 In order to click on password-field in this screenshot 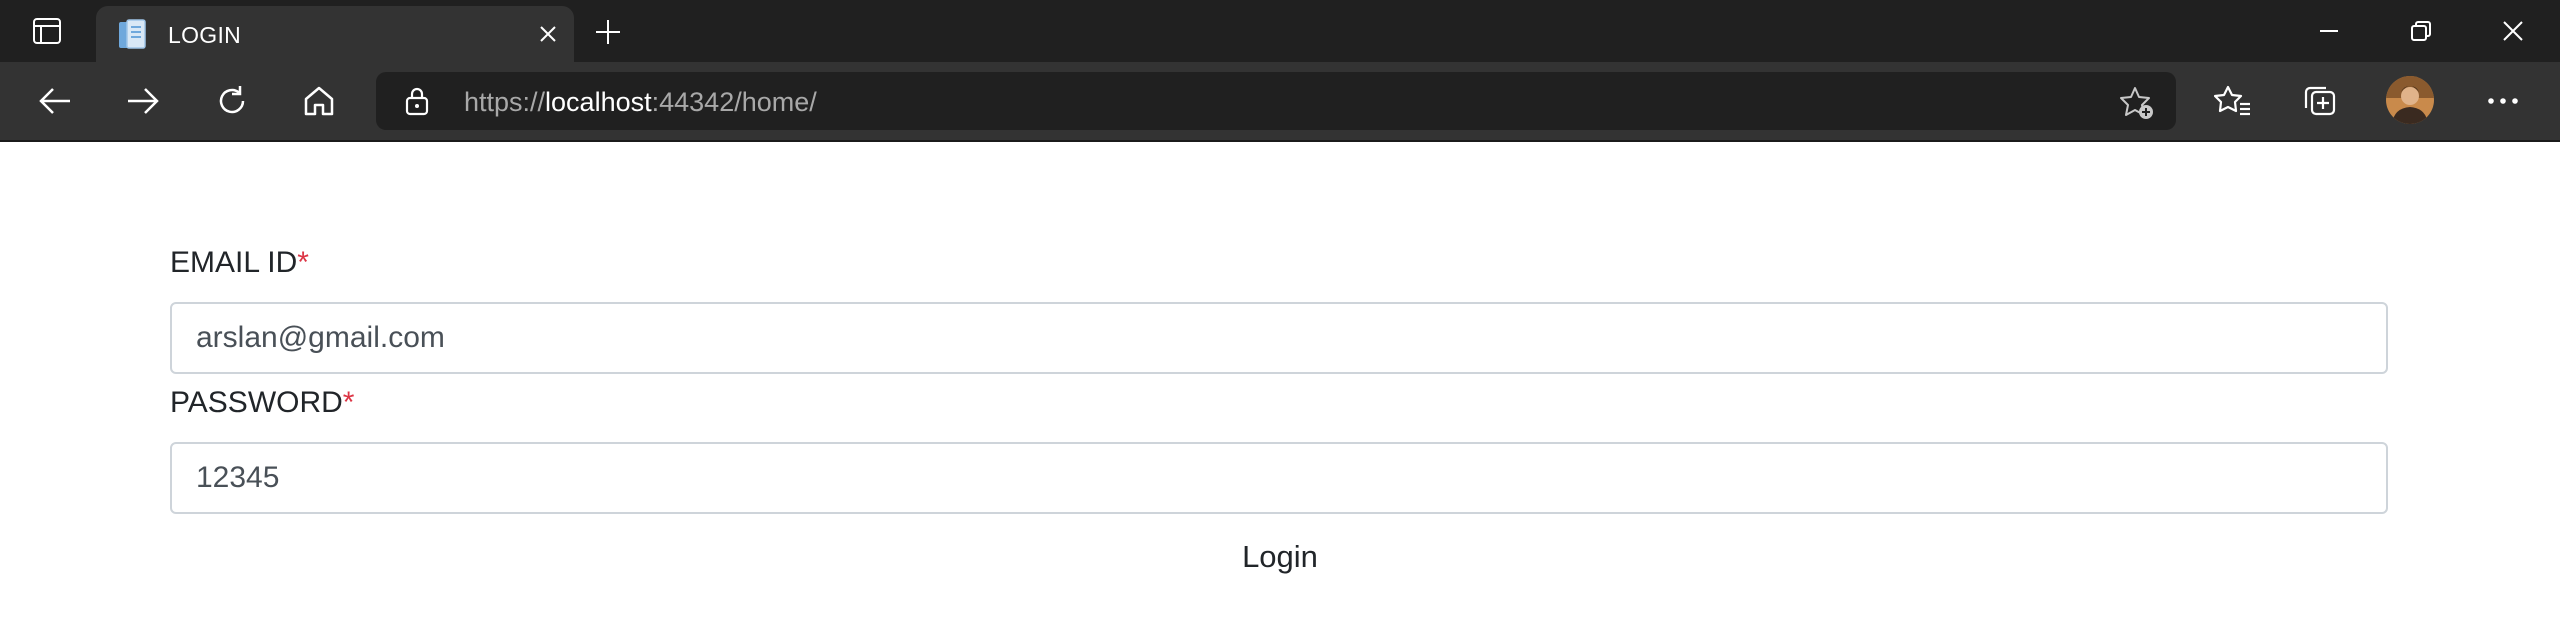, I will do `click(1279, 478)`.